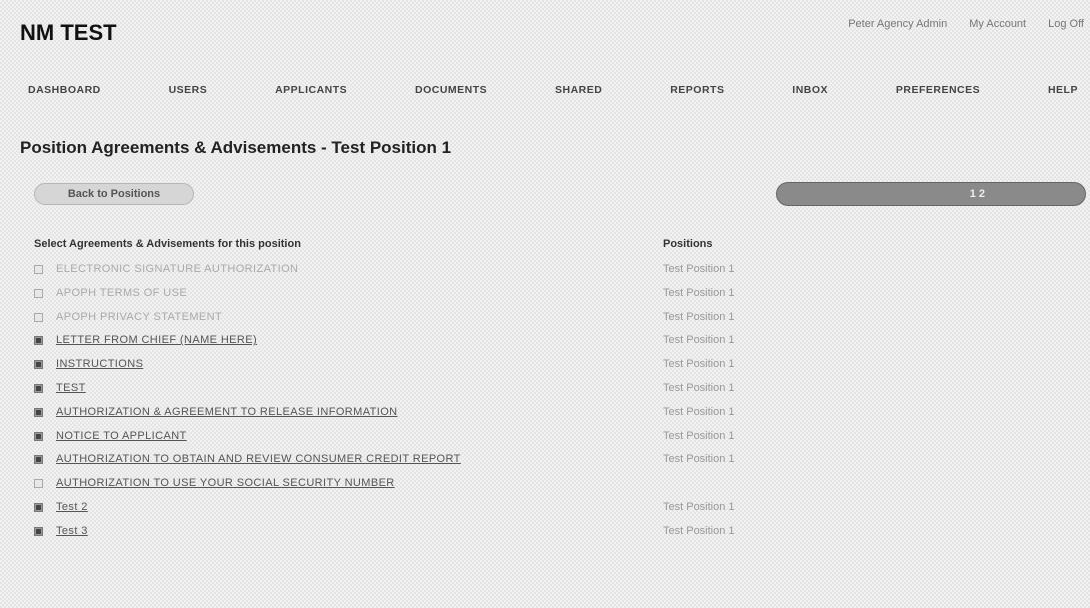 This screenshot has width=1090, height=608. Describe the element at coordinates (554, 510) in the screenshot. I see `list-item: Test 2 Test Position 1` at that location.